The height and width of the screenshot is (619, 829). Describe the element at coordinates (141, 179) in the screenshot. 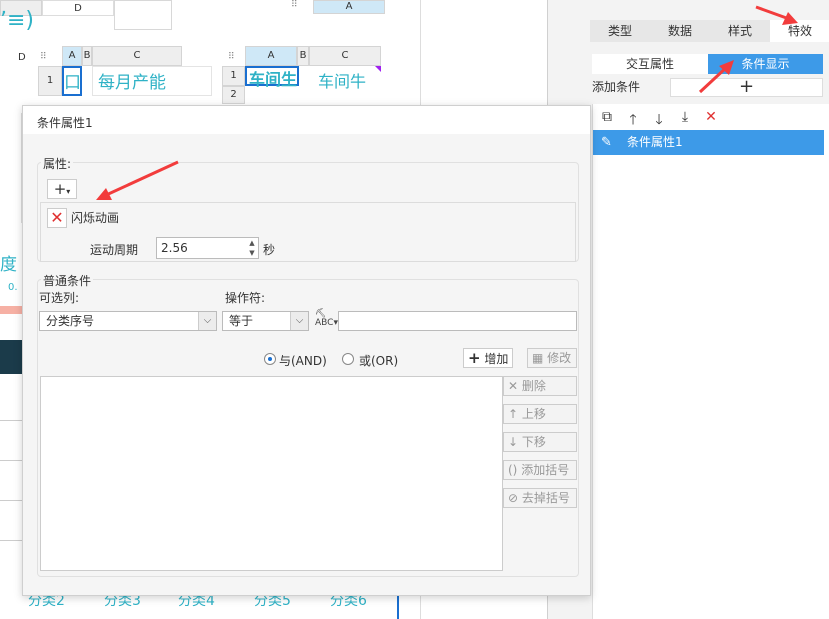

I see `arrow-to-flash-animation` at that location.